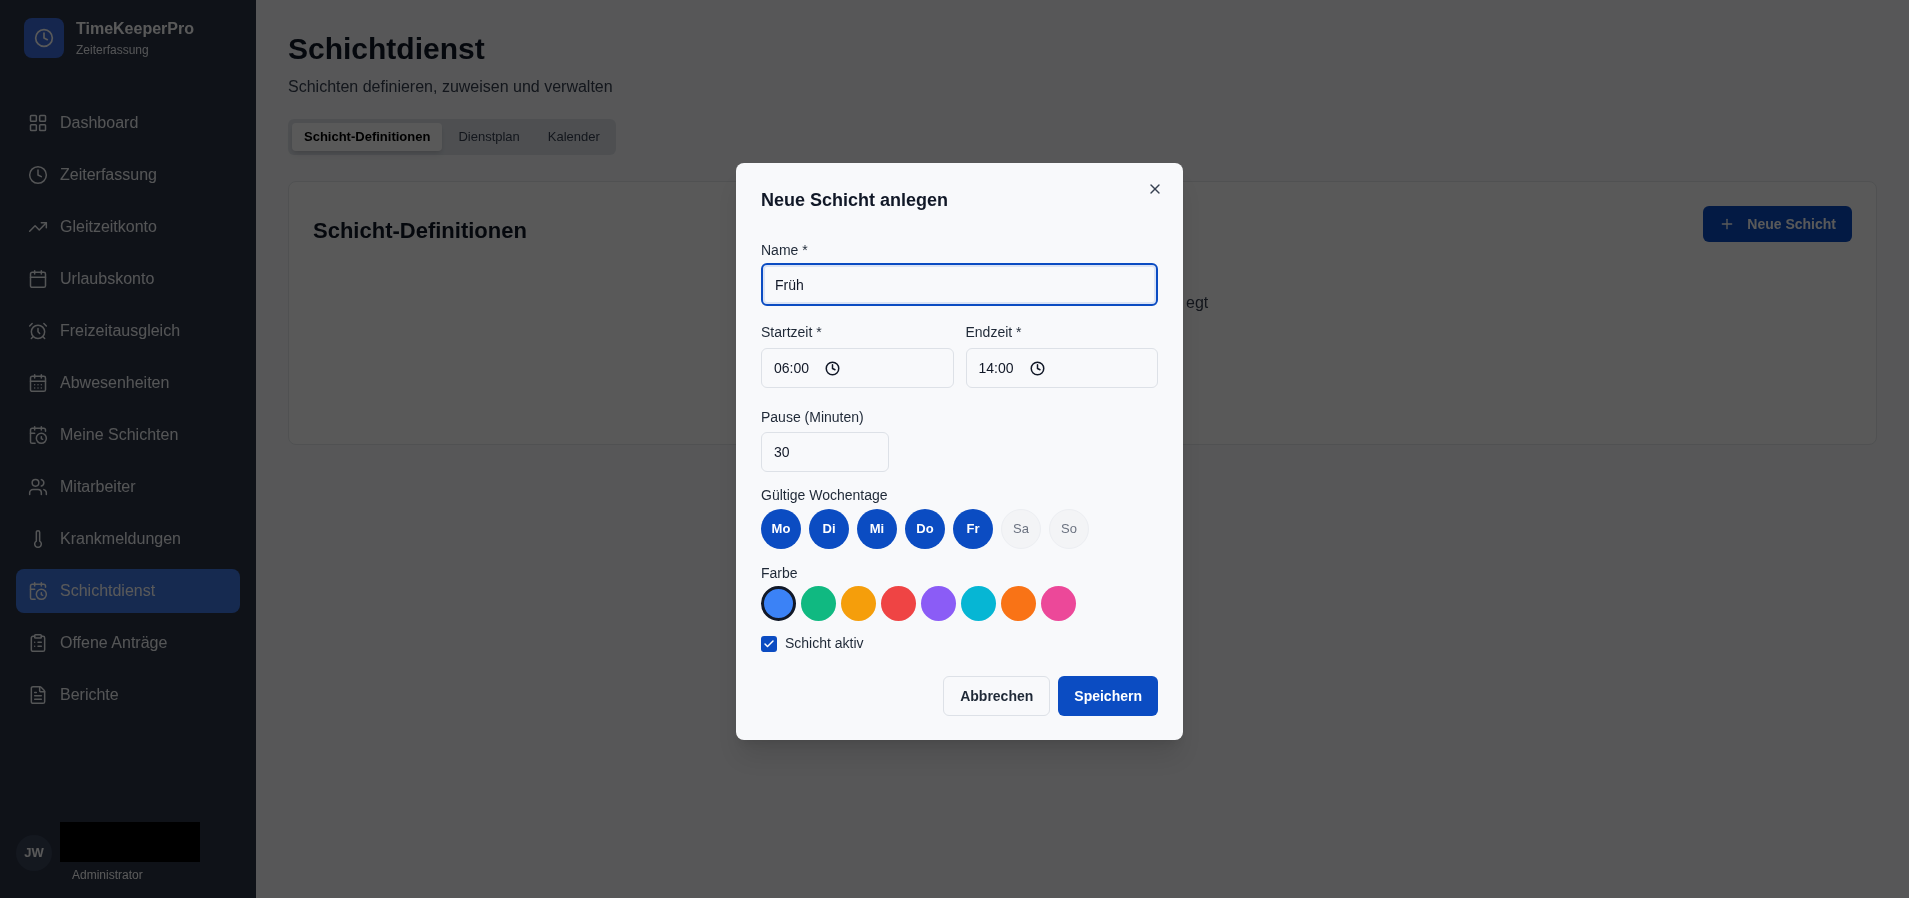 This screenshot has height=898, width=1909. I want to click on weekday-toggle: Mo, so click(781, 529).